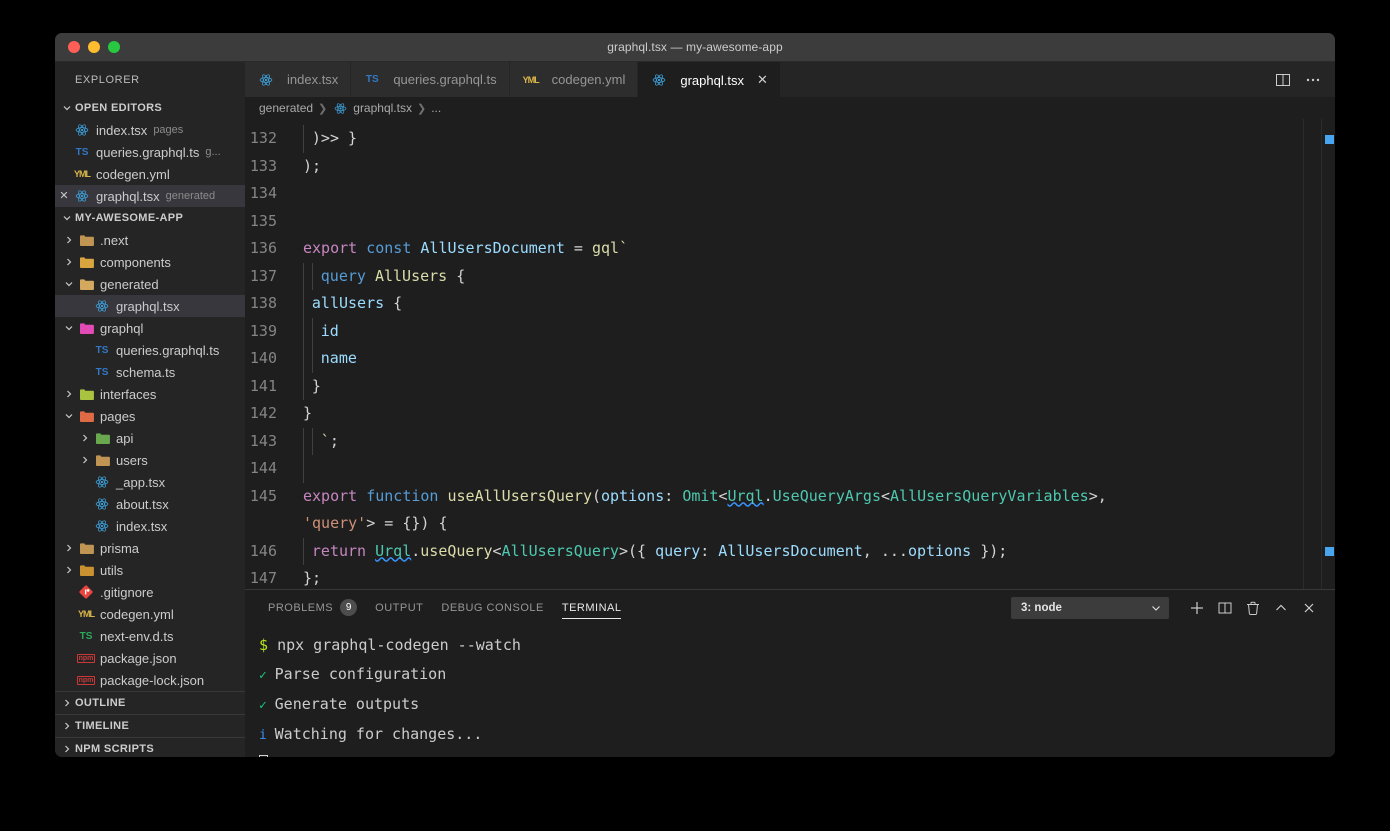 The width and height of the screenshot is (1390, 831). I want to click on tree-item-graphql-tsx: graphql.tsx, so click(150, 306).